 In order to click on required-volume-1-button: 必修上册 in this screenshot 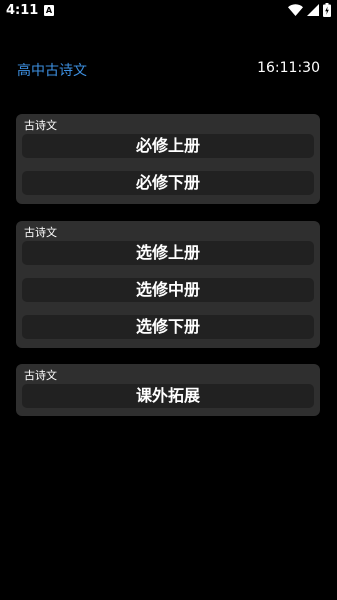, I will do `click(168, 146)`.